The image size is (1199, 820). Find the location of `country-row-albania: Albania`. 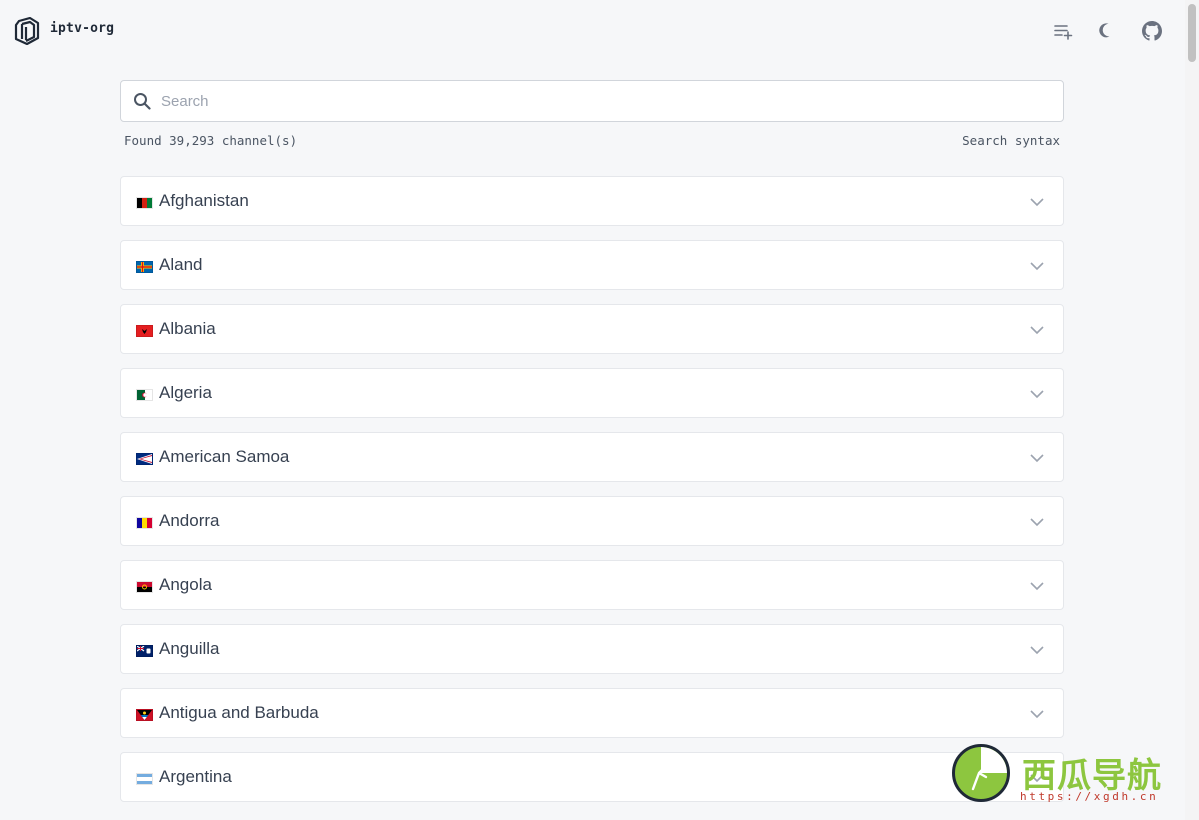

country-row-albania: Albania is located at coordinates (592, 329).